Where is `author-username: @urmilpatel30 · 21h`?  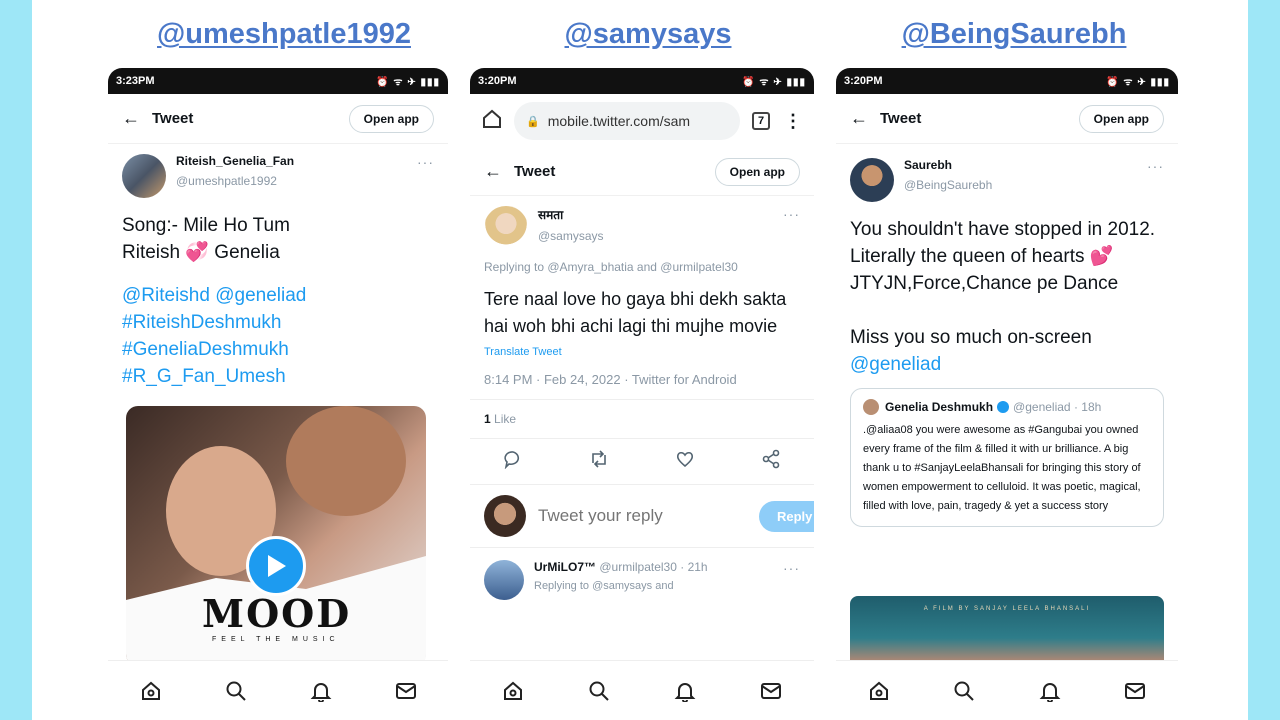
author-username: @urmilpatel30 · 21h is located at coordinates (653, 567).